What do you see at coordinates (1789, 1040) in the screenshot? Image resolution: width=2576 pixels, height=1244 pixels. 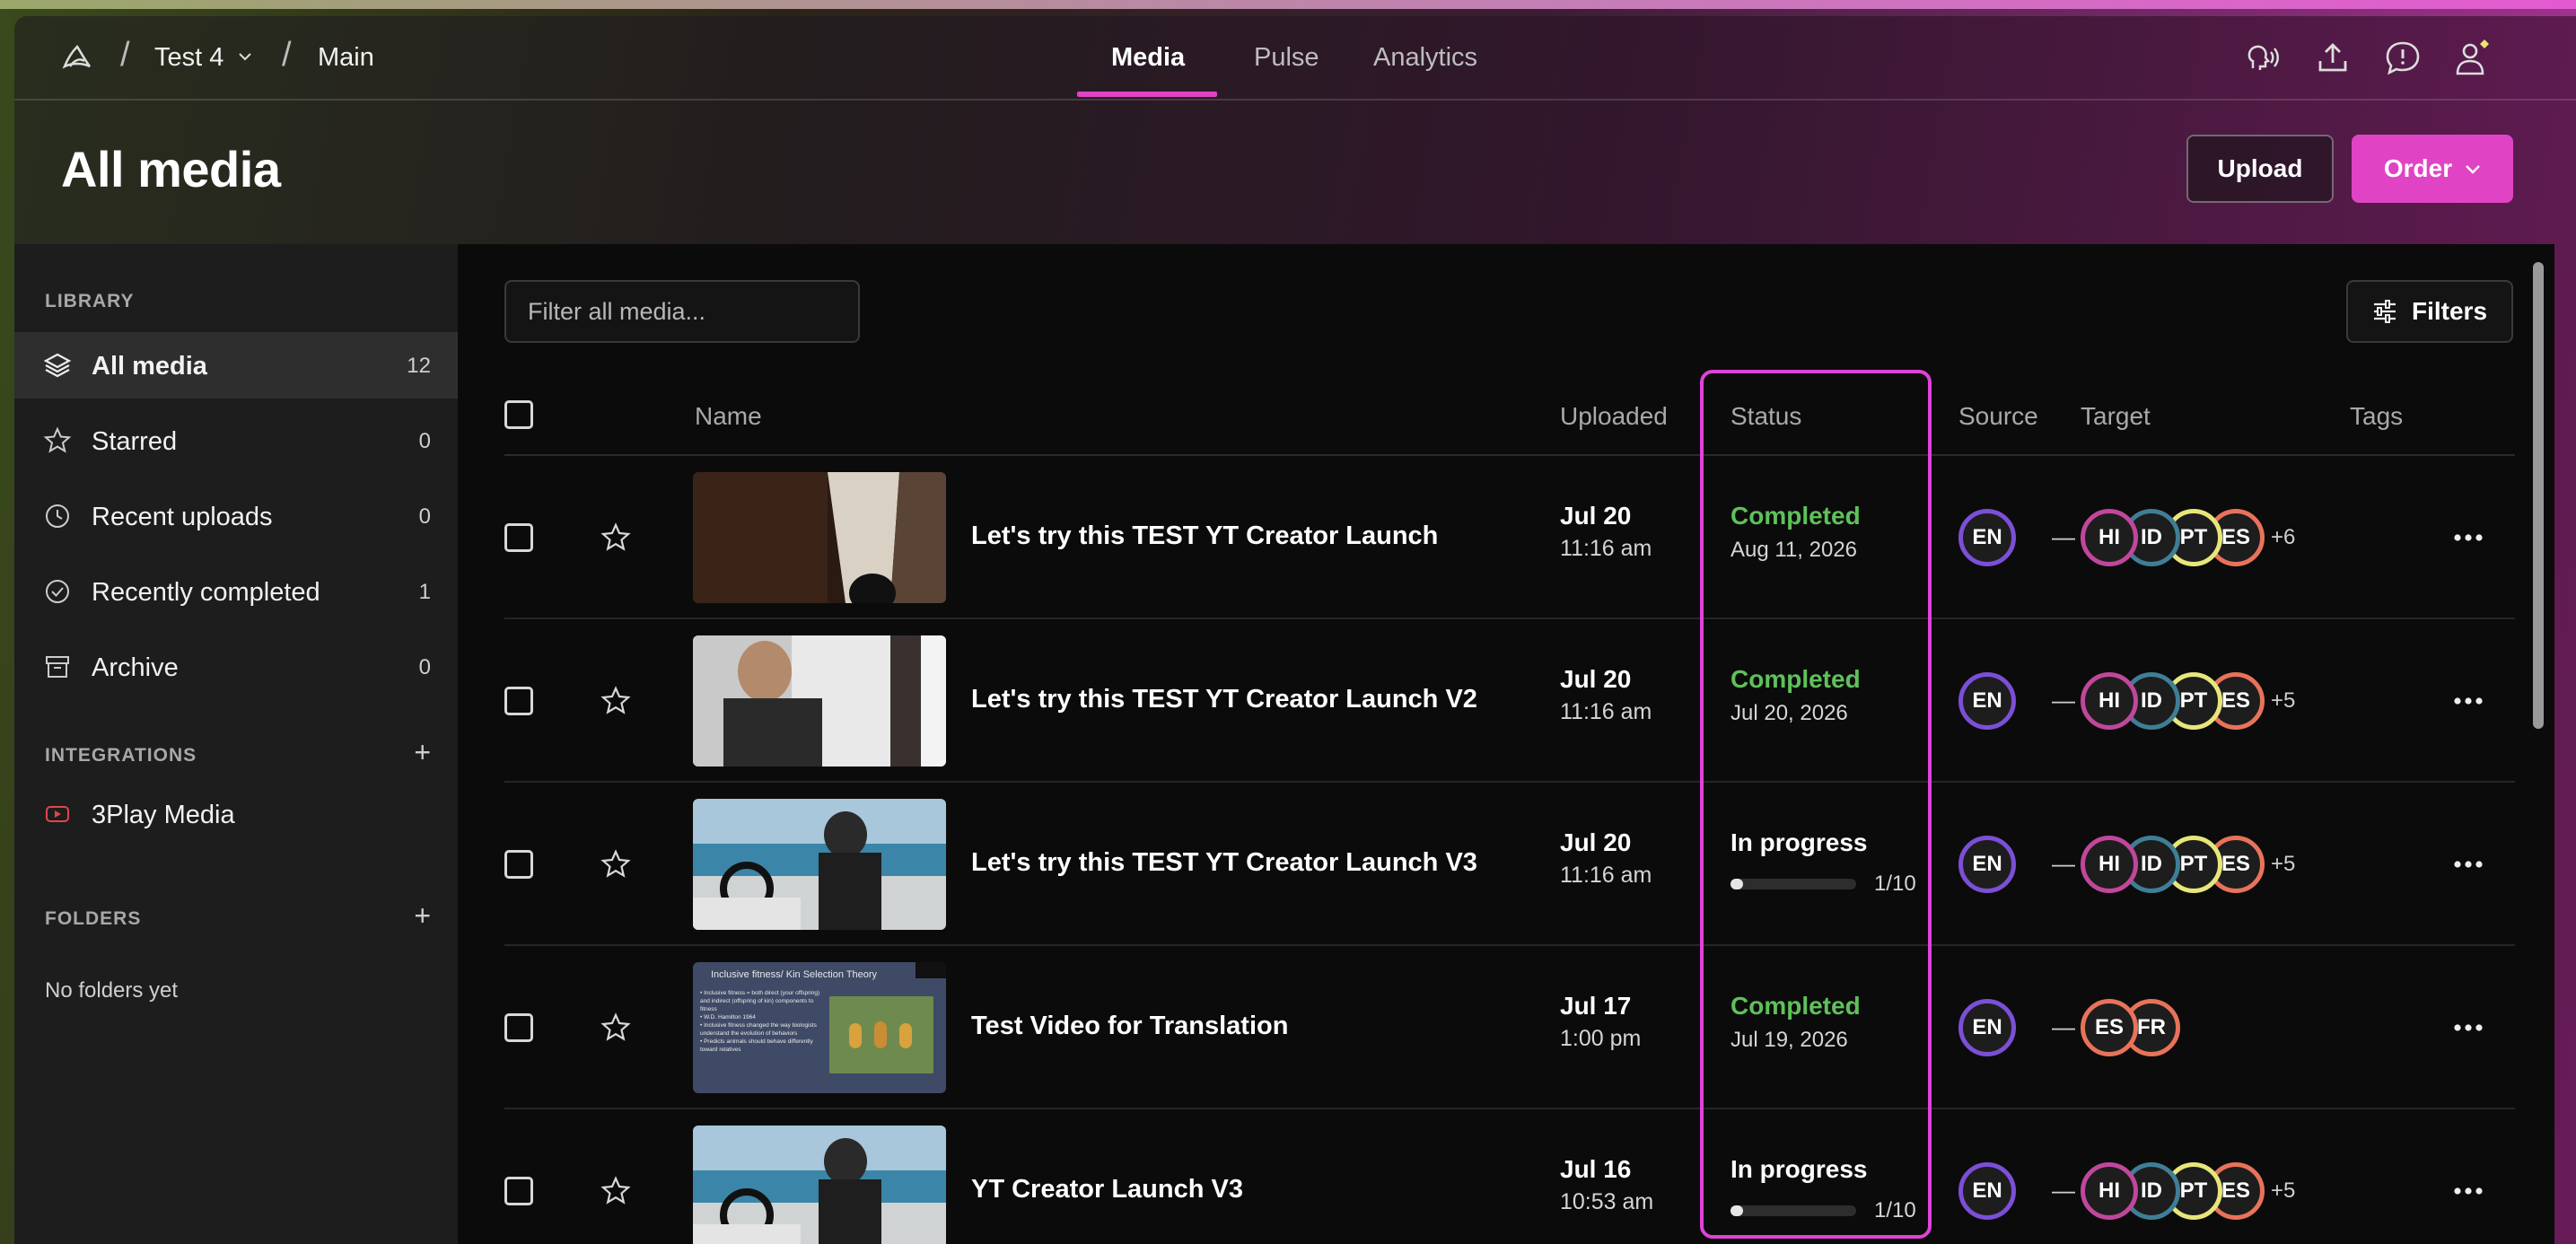 I see `status-date: Jul 19, 2026` at bounding box center [1789, 1040].